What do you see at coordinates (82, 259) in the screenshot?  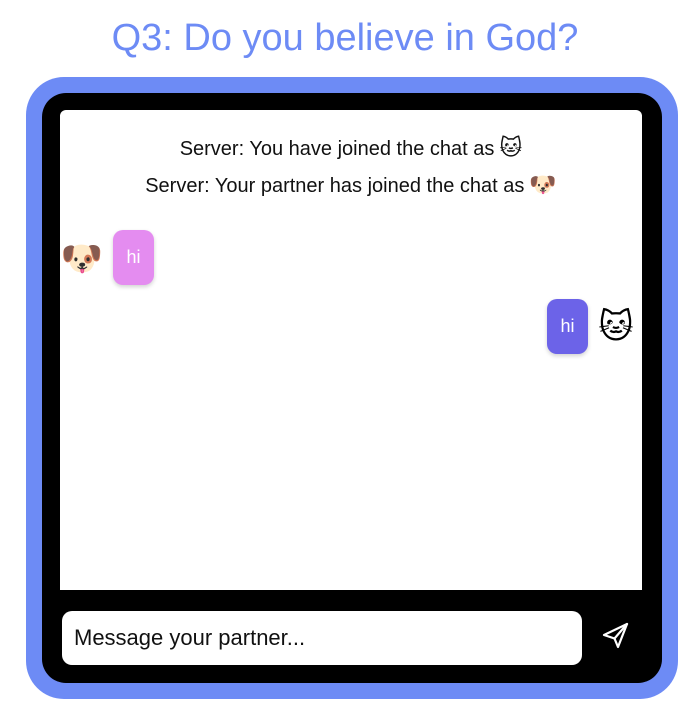 I see `partner-avatar-dog-icon: 🐶` at bounding box center [82, 259].